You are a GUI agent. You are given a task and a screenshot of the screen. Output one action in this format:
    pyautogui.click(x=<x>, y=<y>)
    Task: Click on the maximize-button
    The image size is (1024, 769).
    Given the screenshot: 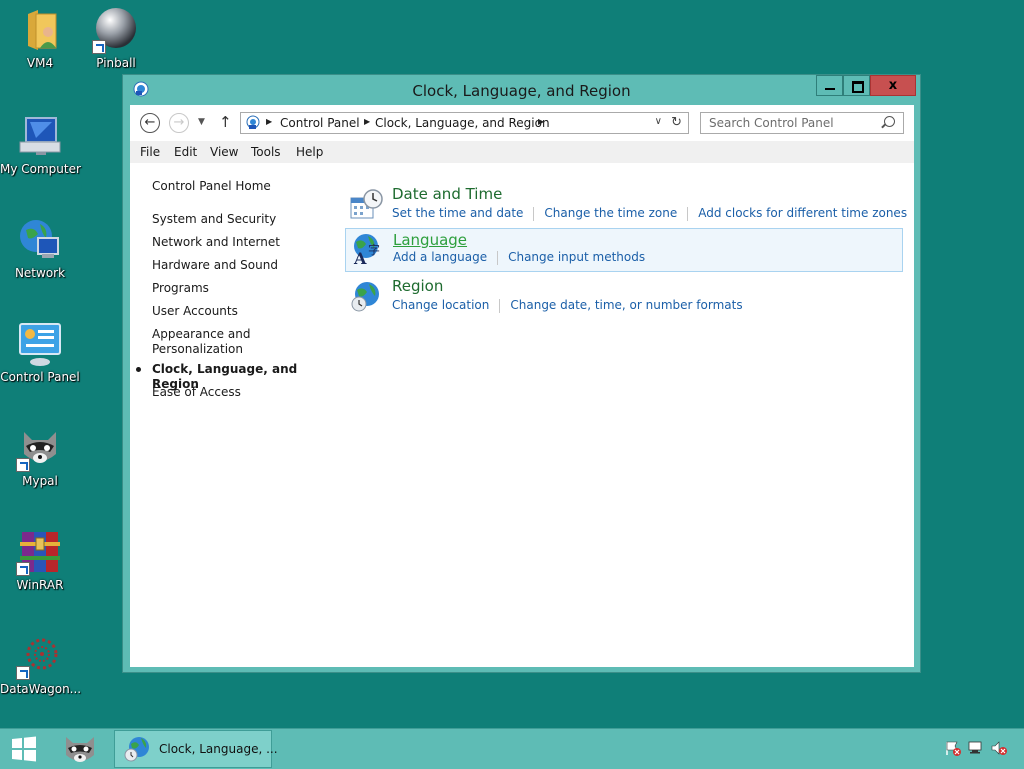 What is the action you would take?
    pyautogui.click(x=856, y=85)
    